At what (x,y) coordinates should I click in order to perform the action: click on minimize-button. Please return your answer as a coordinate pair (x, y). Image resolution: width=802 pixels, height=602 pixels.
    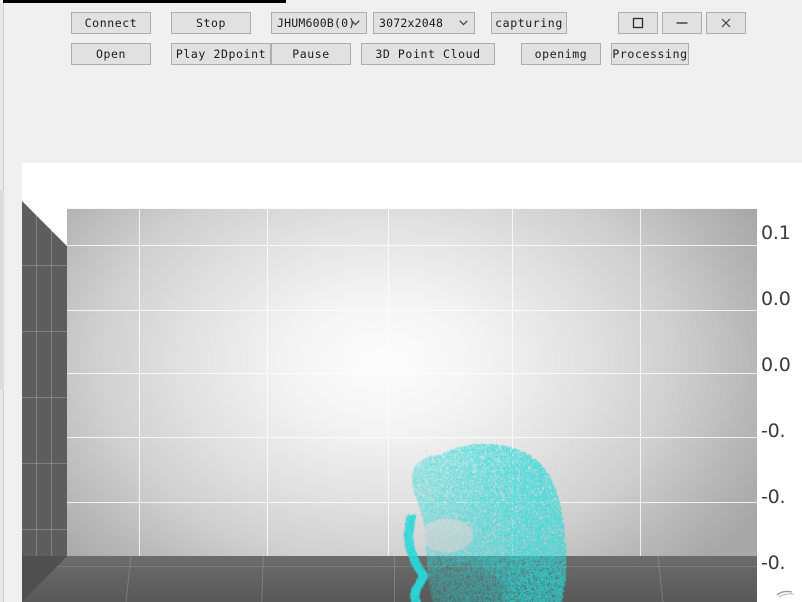
    Looking at the image, I should click on (682, 23).